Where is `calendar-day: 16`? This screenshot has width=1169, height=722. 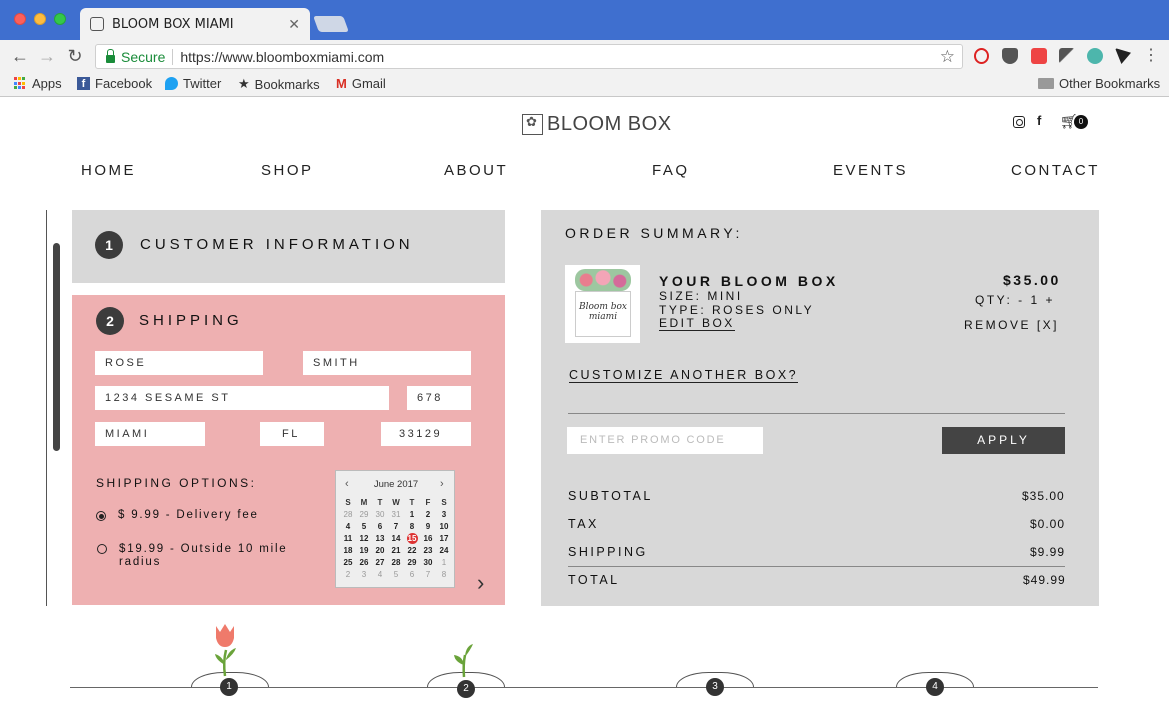 calendar-day: 16 is located at coordinates (428, 538).